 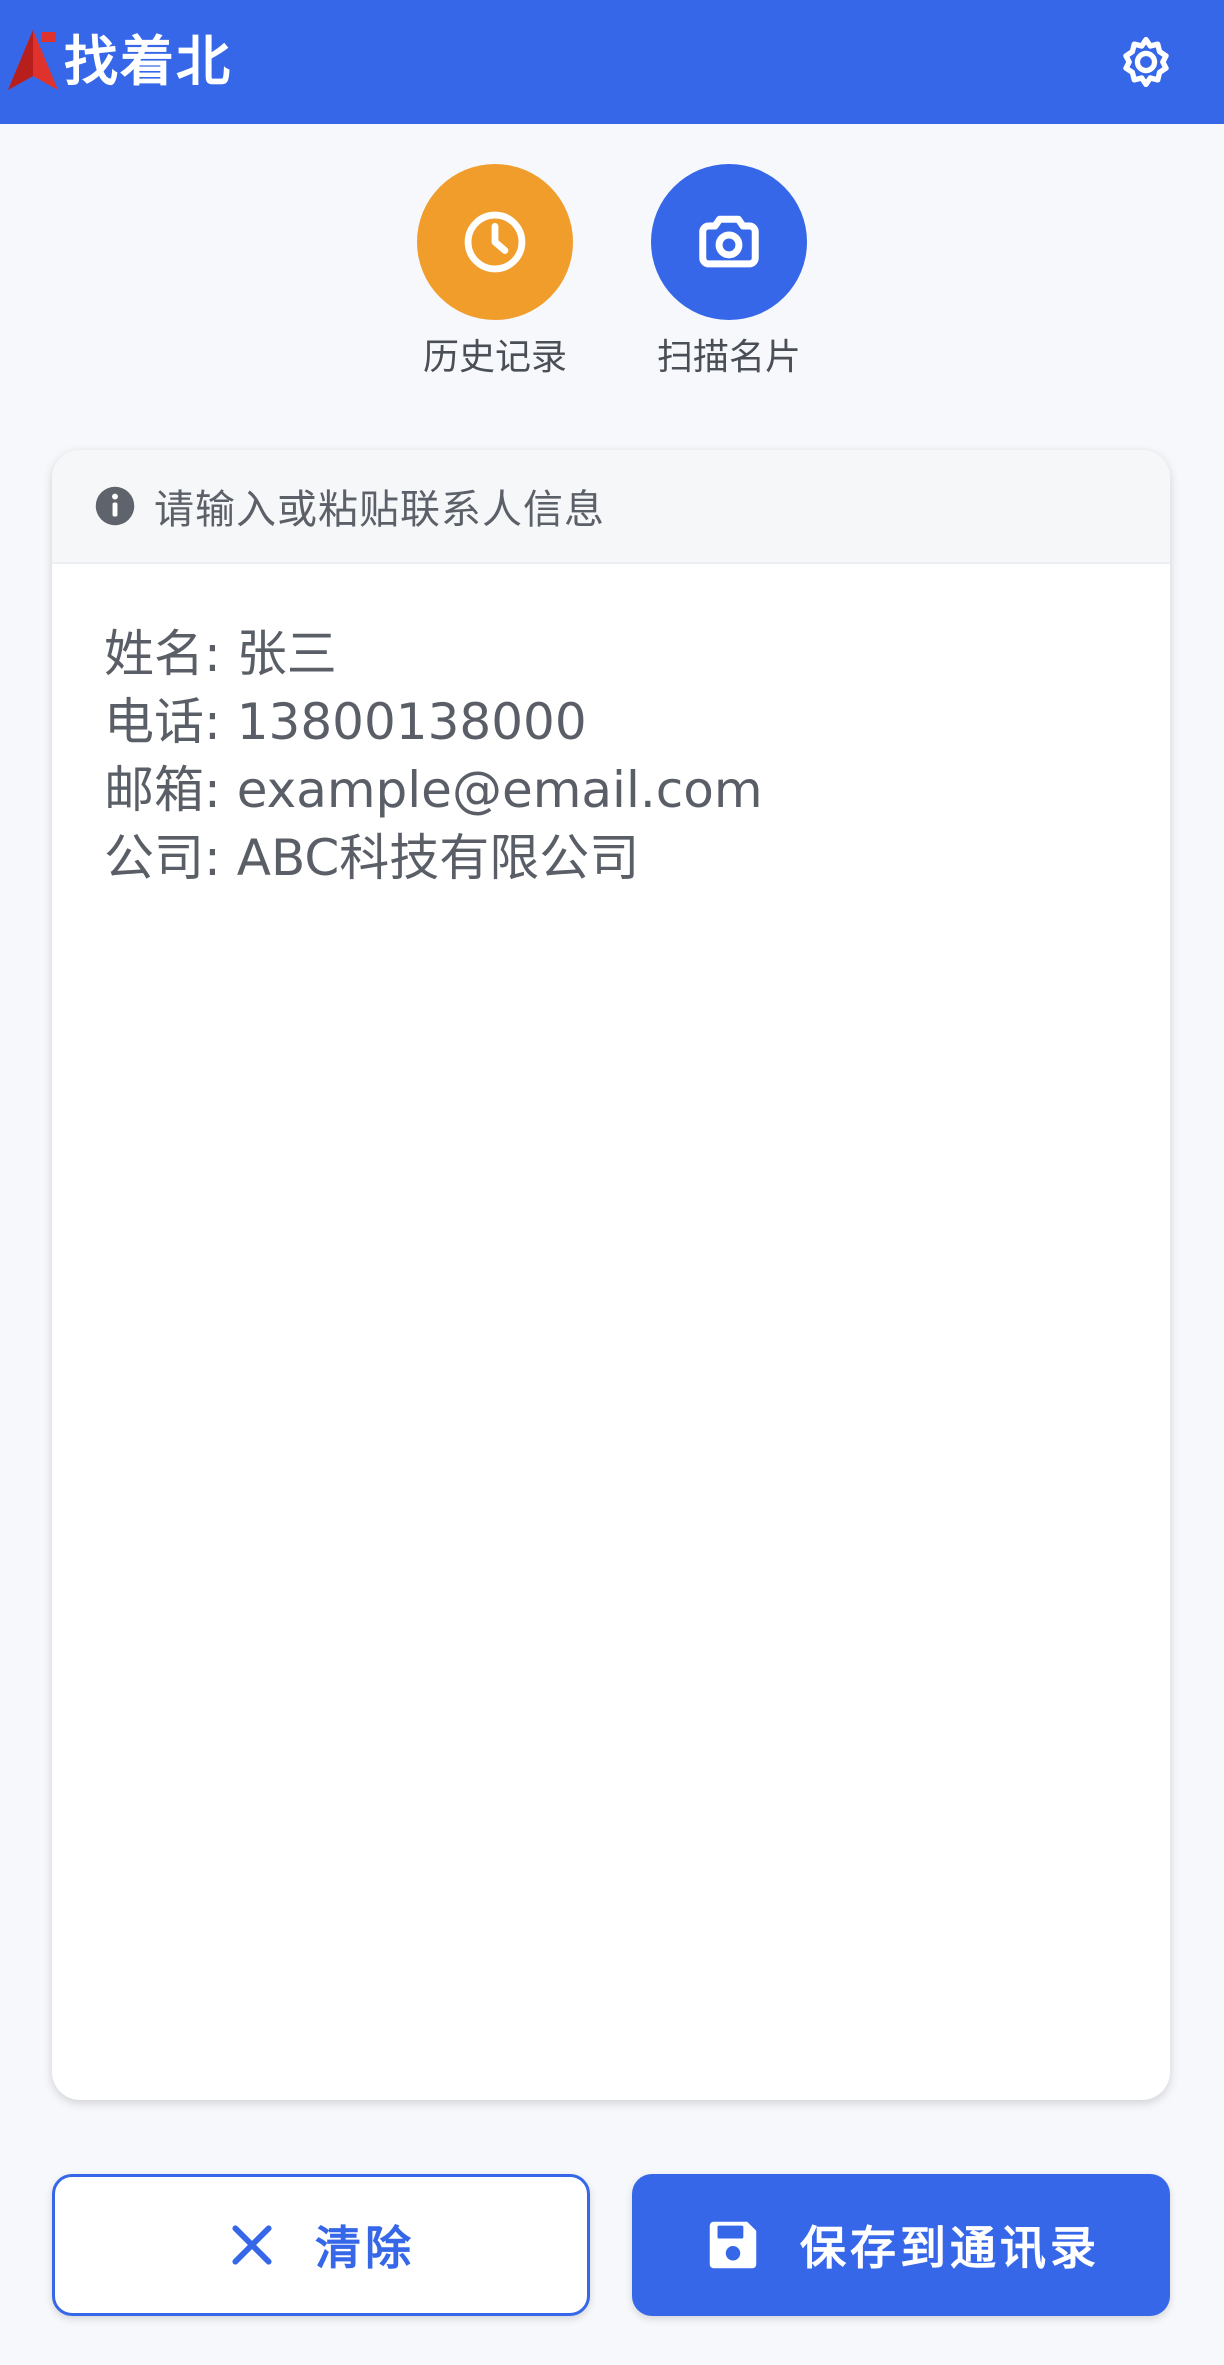 What do you see at coordinates (148, 61) in the screenshot?
I see `app-title: 找着北` at bounding box center [148, 61].